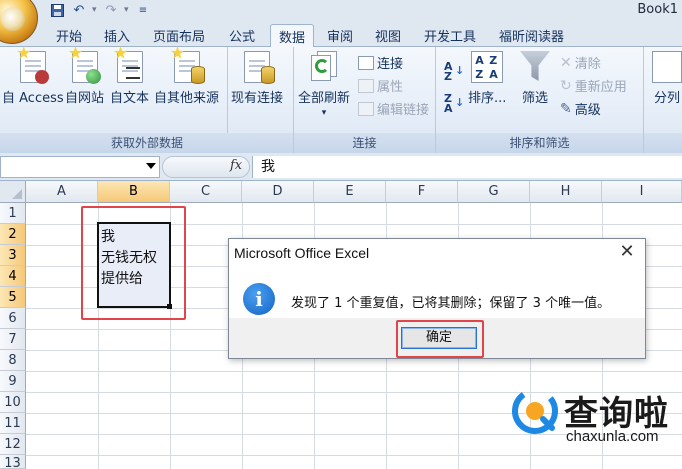 The width and height of the screenshot is (682, 469). What do you see at coordinates (531, 35) in the screenshot?
I see `tab-foxit-reader: 福昕阅读器` at bounding box center [531, 35].